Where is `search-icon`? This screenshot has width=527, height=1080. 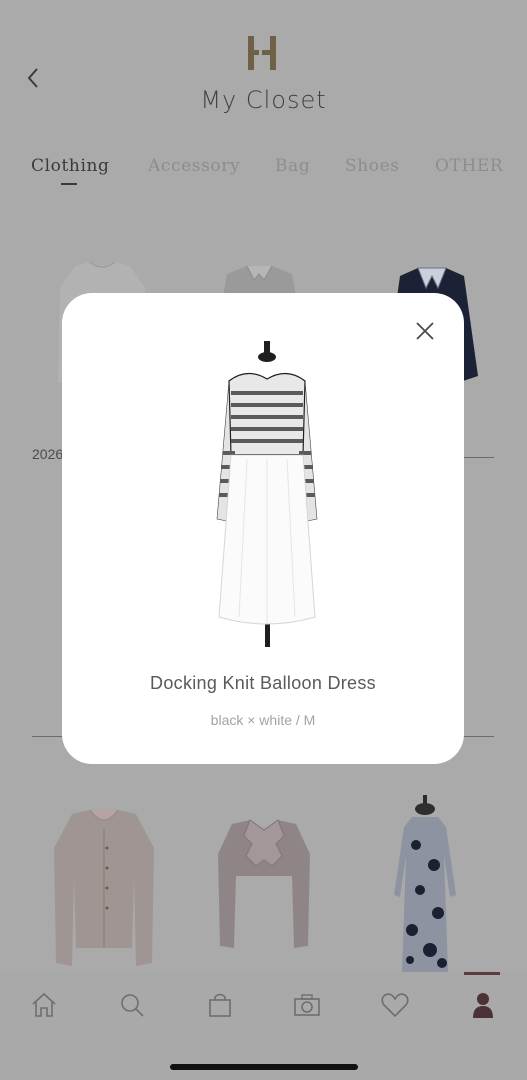
search-icon is located at coordinates (132, 1005).